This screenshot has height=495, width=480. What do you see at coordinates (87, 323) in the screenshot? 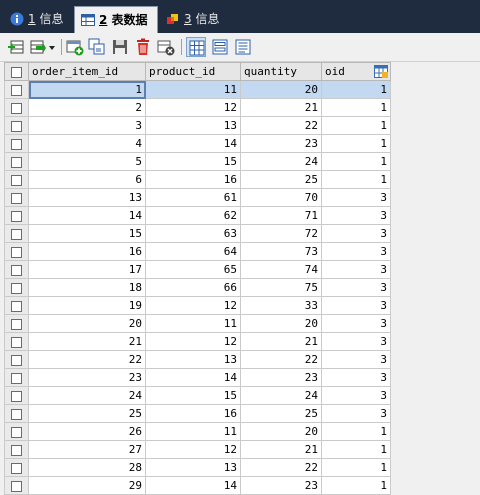
I see `order-item-id-cell: 20` at bounding box center [87, 323].